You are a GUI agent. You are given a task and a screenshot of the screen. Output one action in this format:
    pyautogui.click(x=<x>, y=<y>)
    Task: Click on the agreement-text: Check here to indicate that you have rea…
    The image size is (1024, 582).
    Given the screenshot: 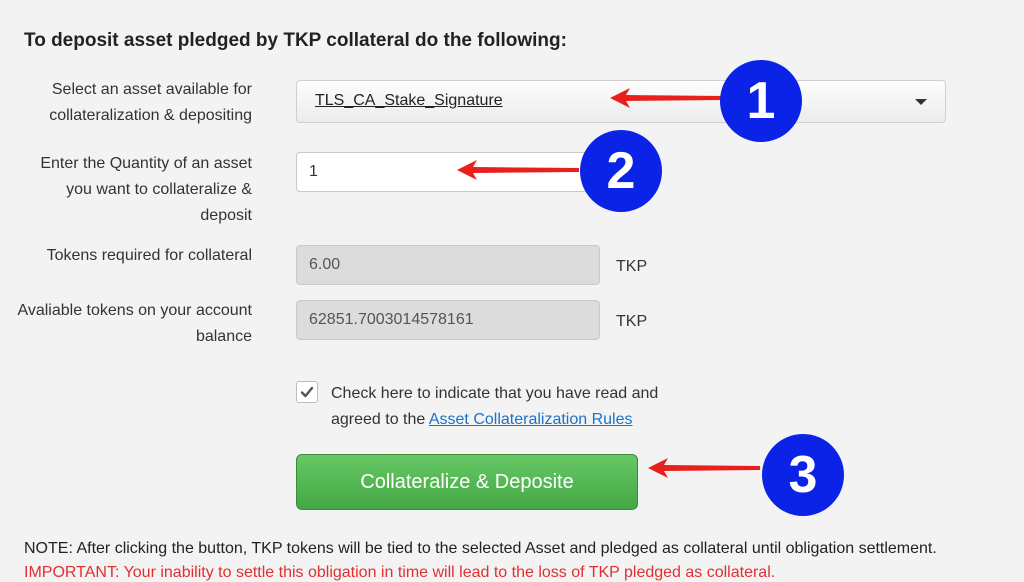 What is the action you would take?
    pyautogui.click(x=495, y=406)
    